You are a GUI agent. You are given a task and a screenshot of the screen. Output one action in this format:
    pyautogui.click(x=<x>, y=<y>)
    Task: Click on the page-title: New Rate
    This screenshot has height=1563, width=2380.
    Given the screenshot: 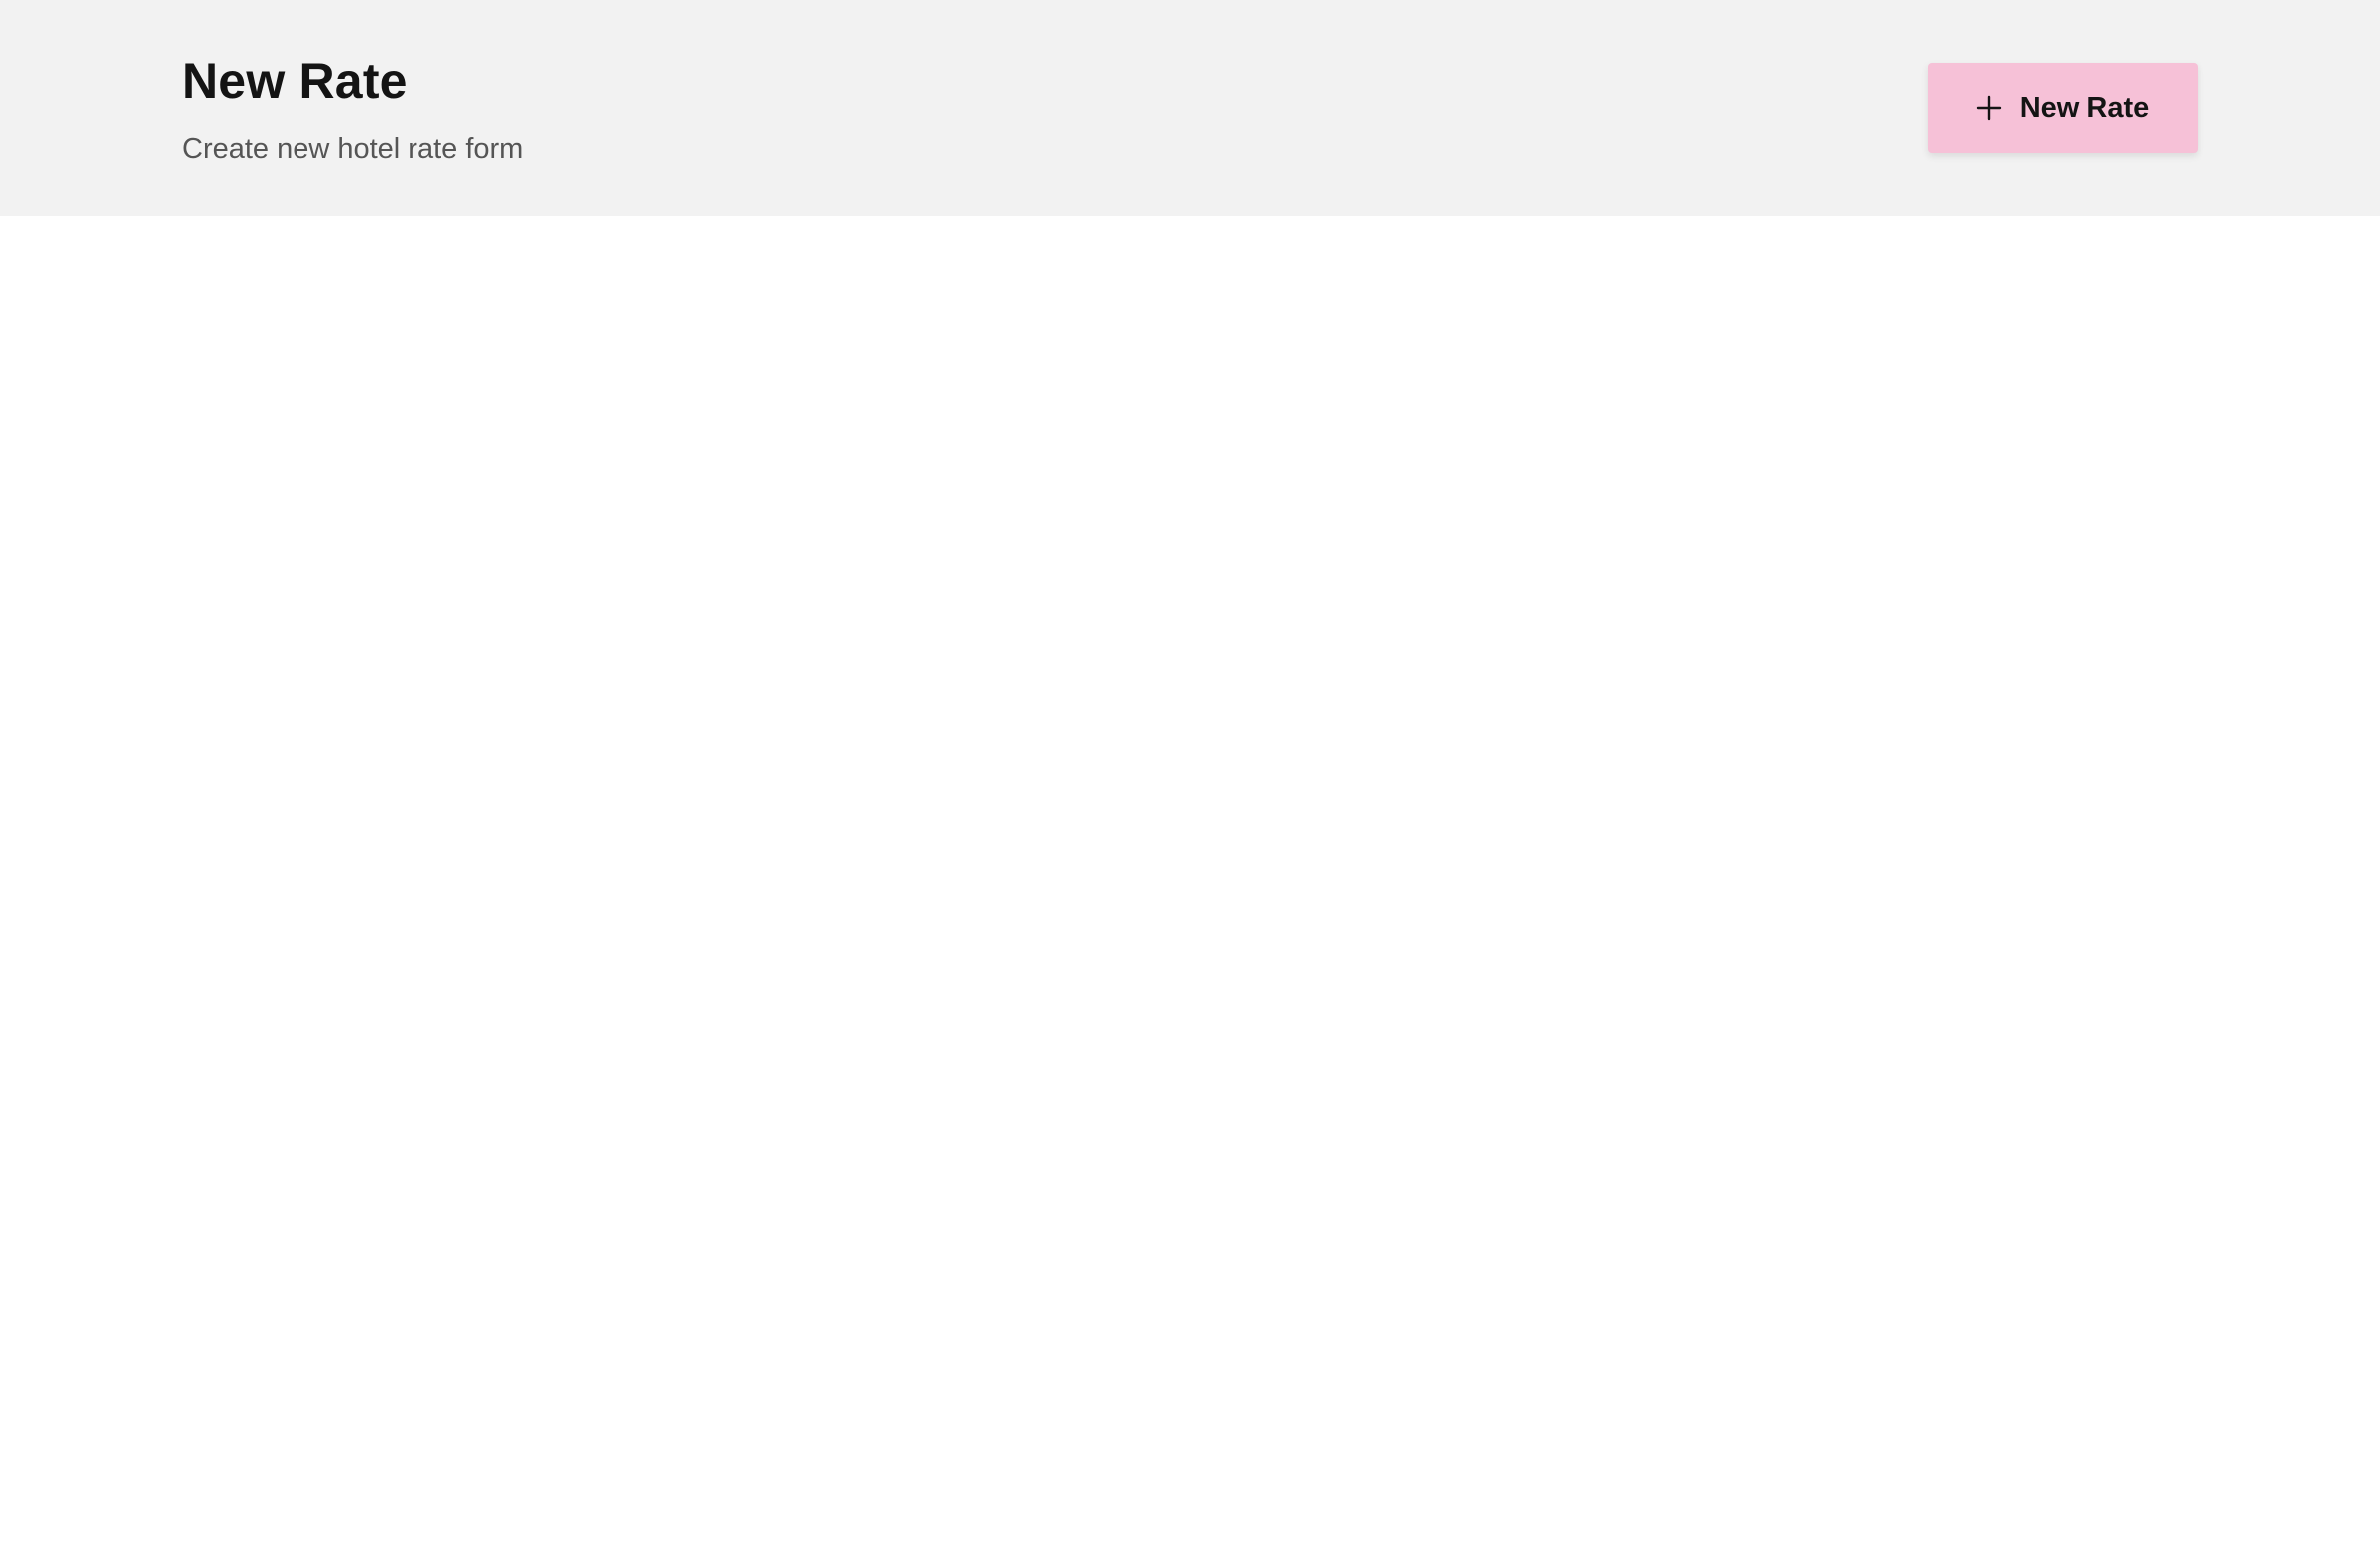 What is the action you would take?
    pyautogui.click(x=295, y=81)
    